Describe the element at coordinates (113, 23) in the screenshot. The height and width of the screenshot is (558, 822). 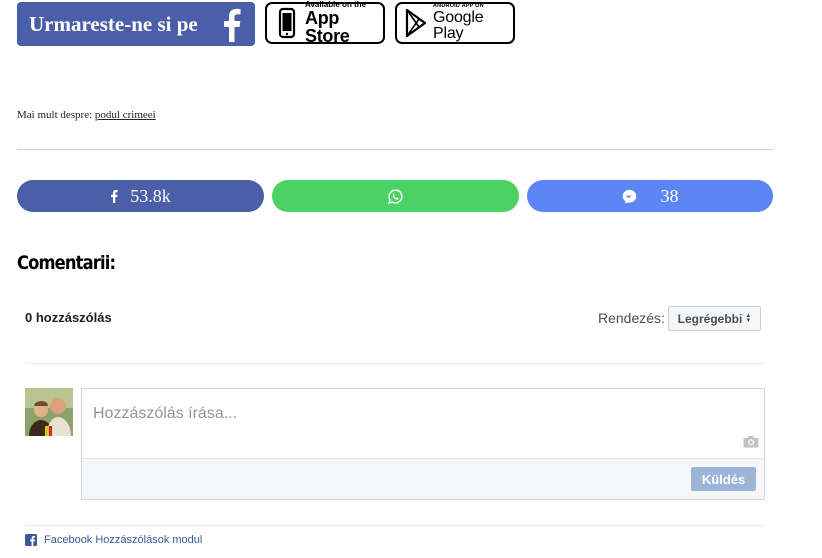
I see `follow-text: Urmareste-ne si pe` at that location.